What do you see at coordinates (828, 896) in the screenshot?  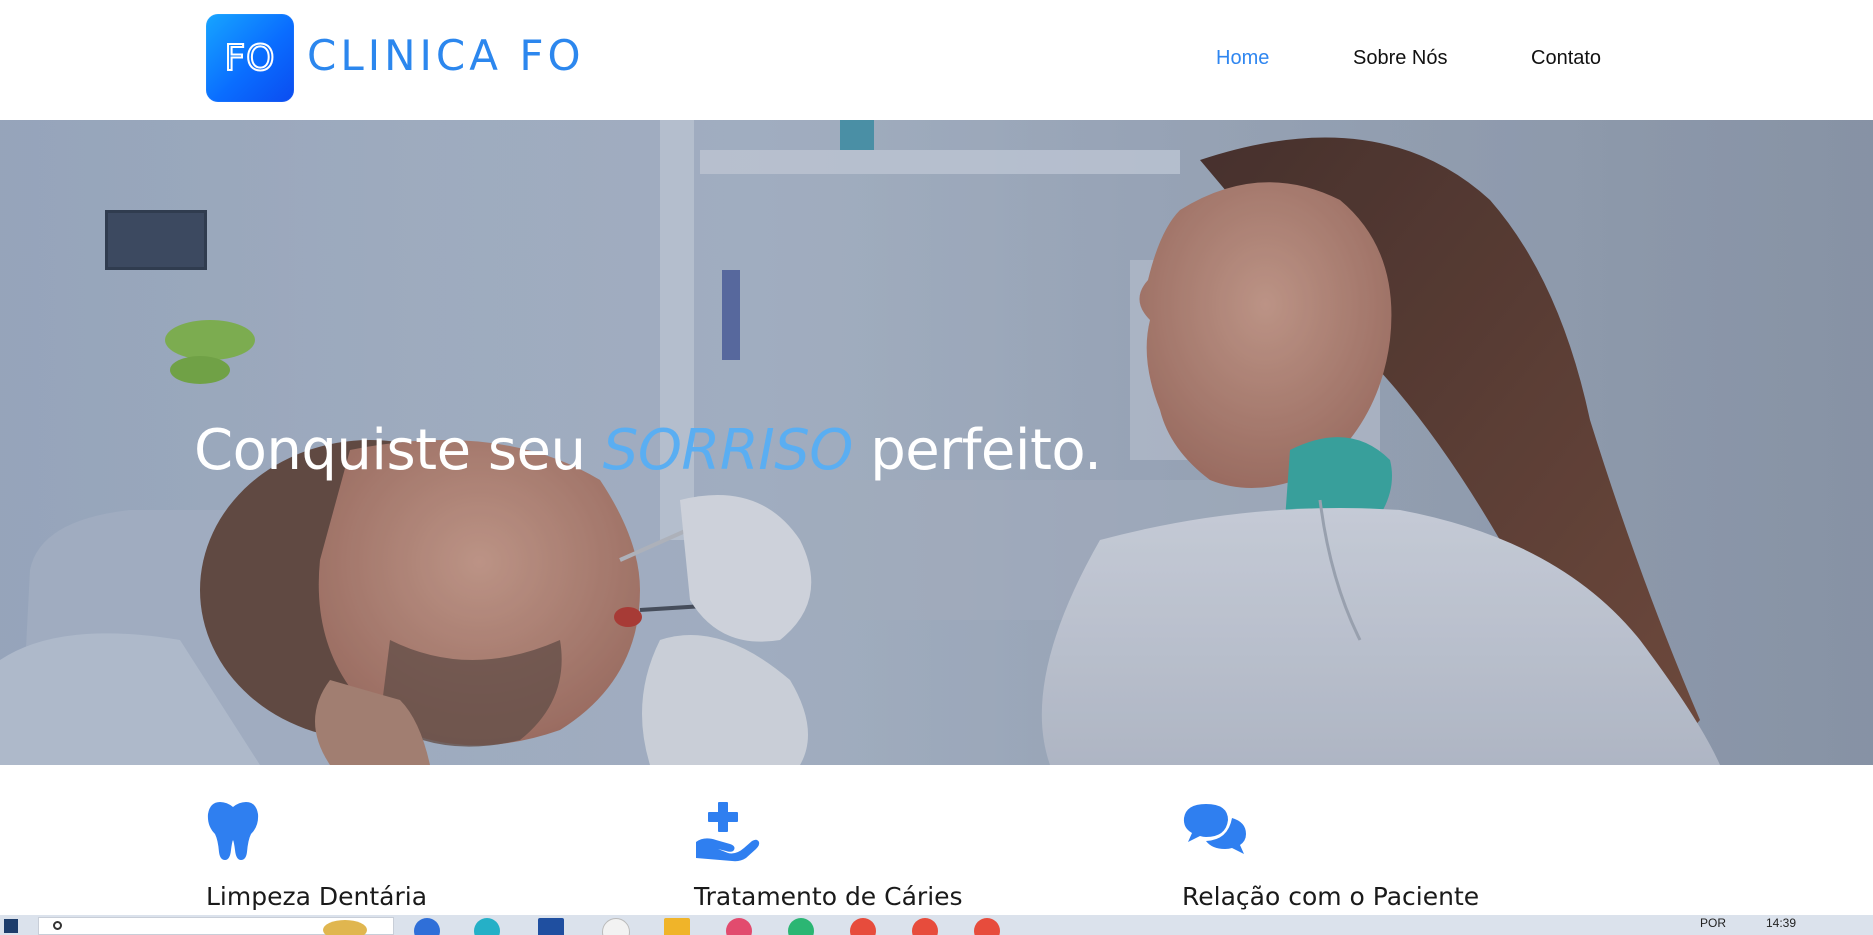 I see `feature-title: Tratamento de Cáries` at bounding box center [828, 896].